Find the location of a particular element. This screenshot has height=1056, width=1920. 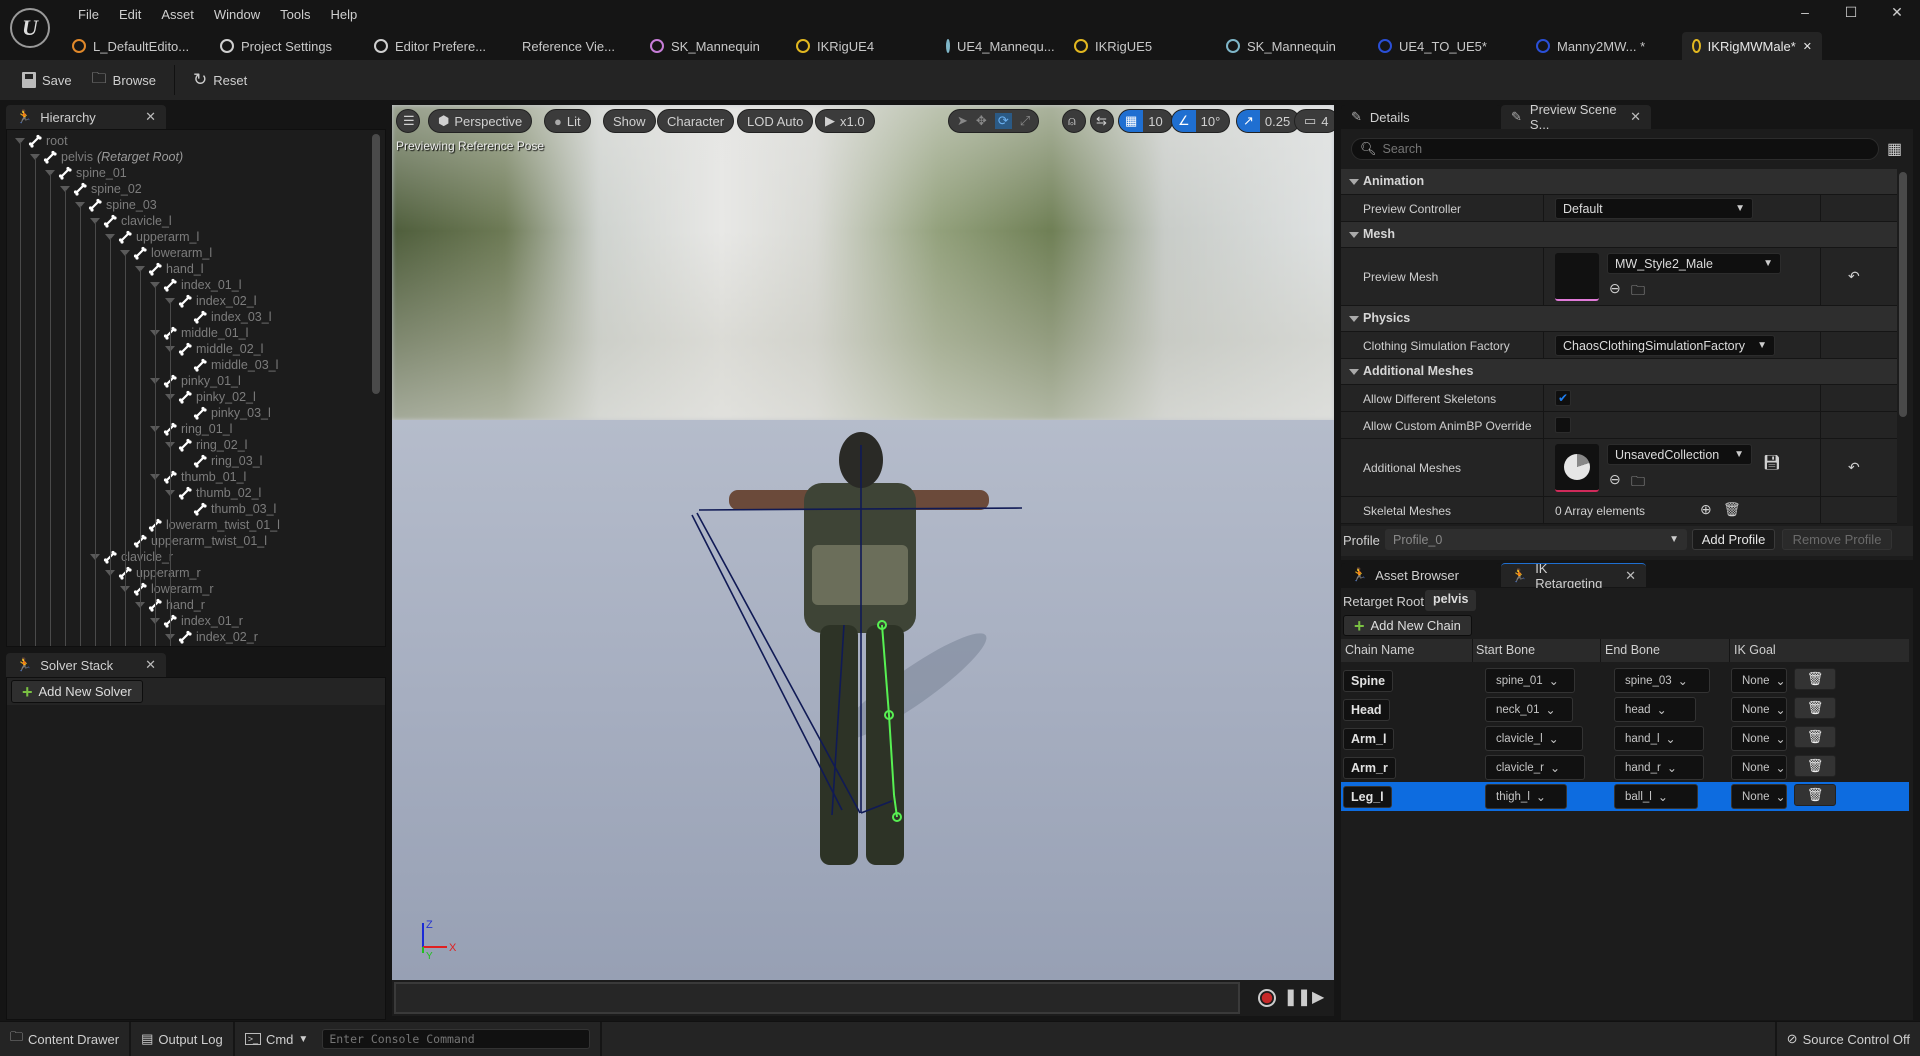

tree-row: upperarm_l is located at coordinates (152, 237).